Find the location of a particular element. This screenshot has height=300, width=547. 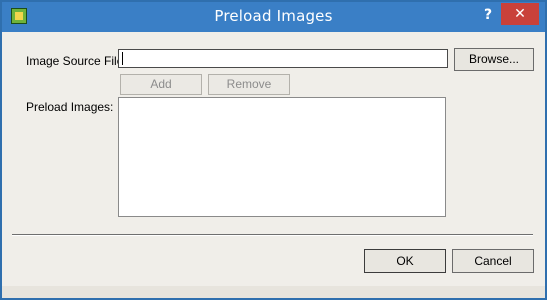

divider is located at coordinates (272, 235).